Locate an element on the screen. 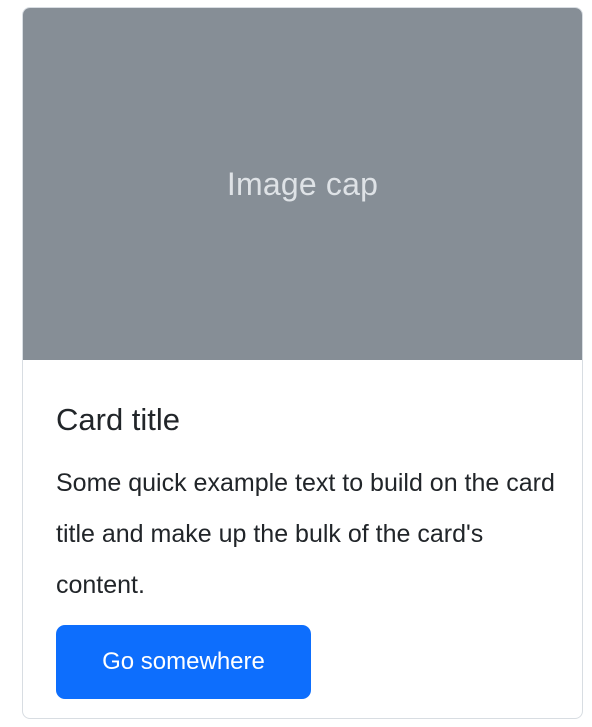 The height and width of the screenshot is (727, 592). go-somewhere-button: Go somewhere is located at coordinates (183, 662).